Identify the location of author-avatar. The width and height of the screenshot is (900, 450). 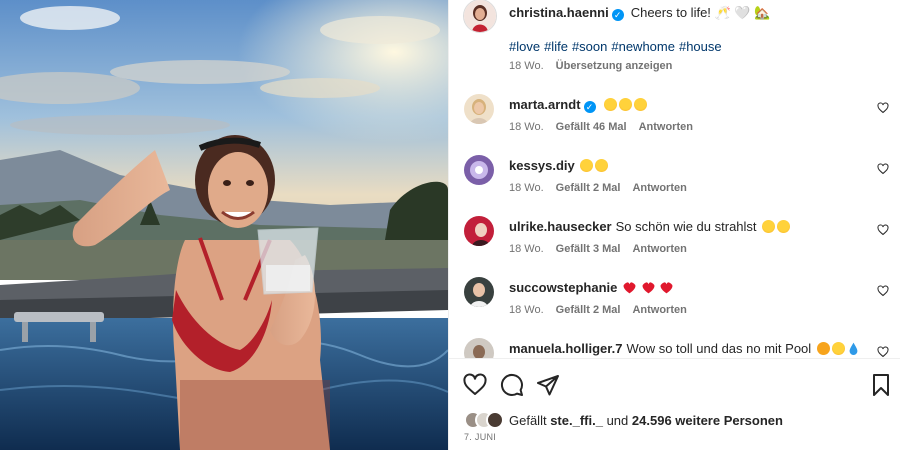
(480, 16).